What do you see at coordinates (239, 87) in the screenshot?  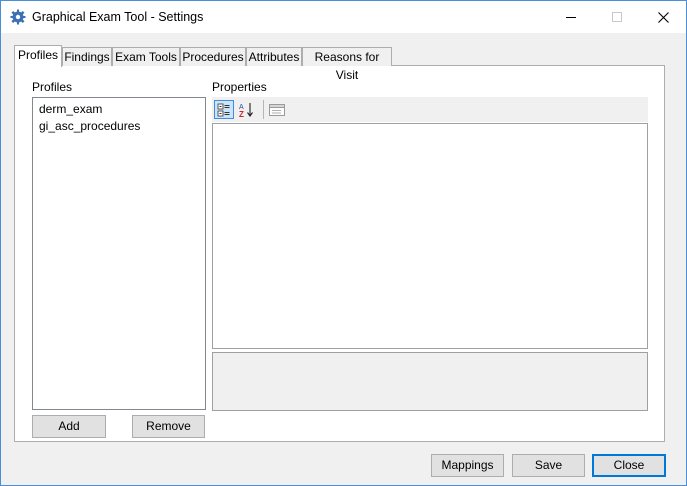 I see `properties-label: Properties` at bounding box center [239, 87].